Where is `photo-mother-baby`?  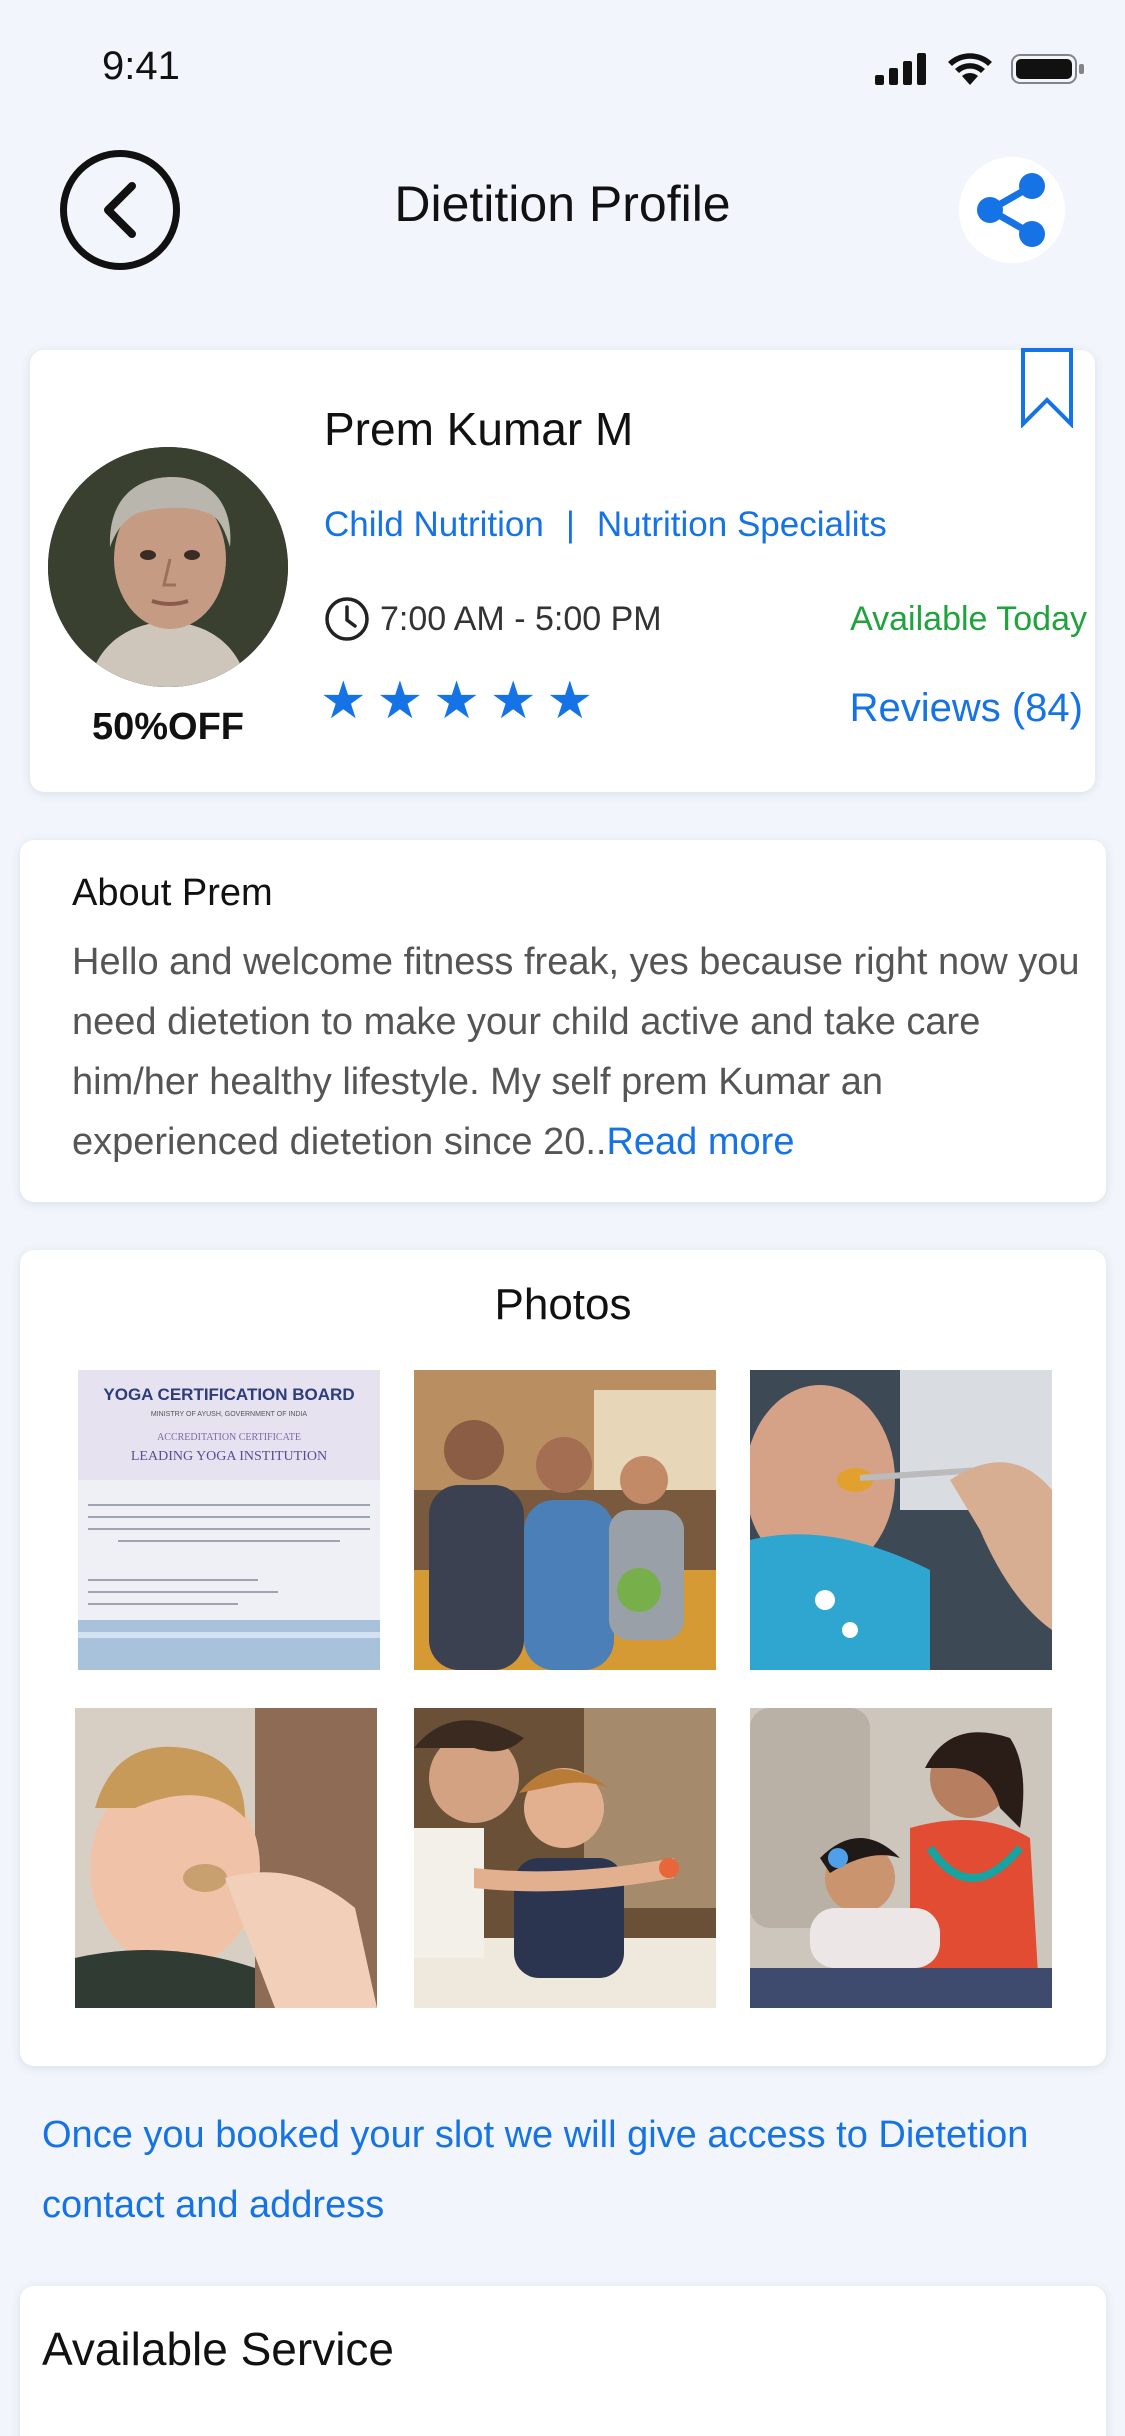 photo-mother-baby is located at coordinates (901, 1858).